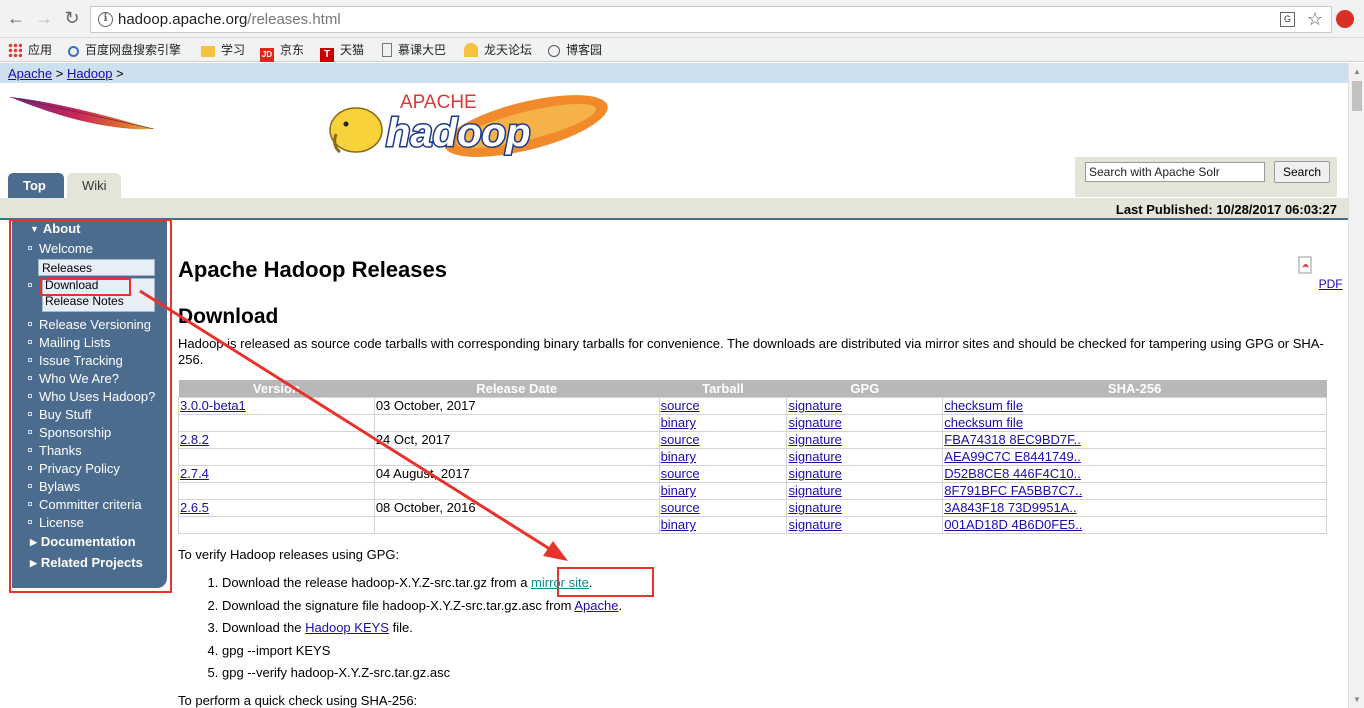 The width and height of the screenshot is (1364, 708). I want to click on breadcrumb-hadoop: Hadoop, so click(90, 73).